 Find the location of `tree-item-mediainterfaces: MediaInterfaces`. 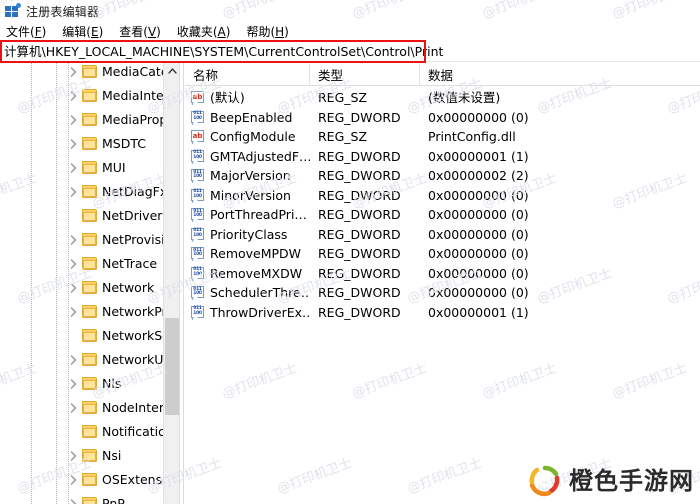

tree-item-mediainterfaces: MediaInterfaces is located at coordinates (89, 95).